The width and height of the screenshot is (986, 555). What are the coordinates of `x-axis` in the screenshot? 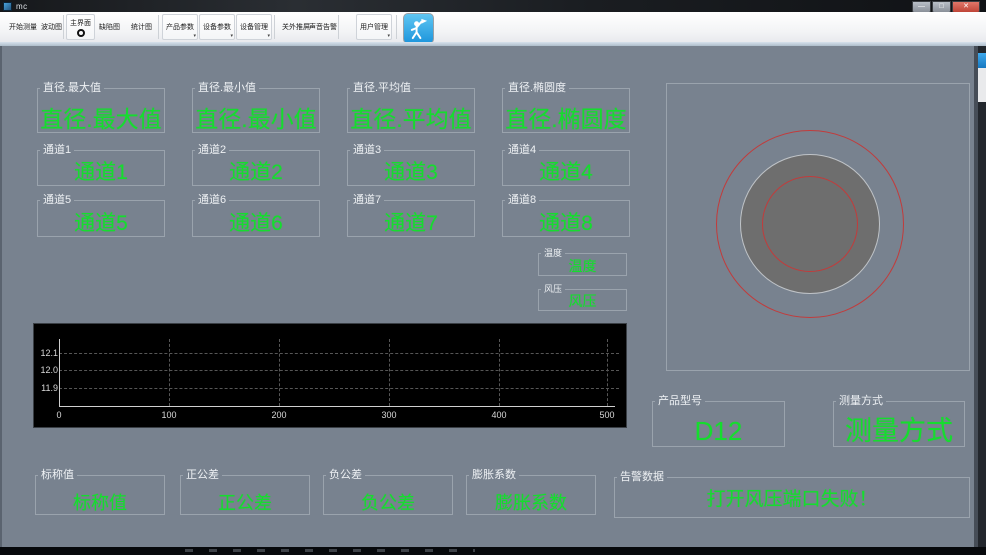 It's located at (337, 406).